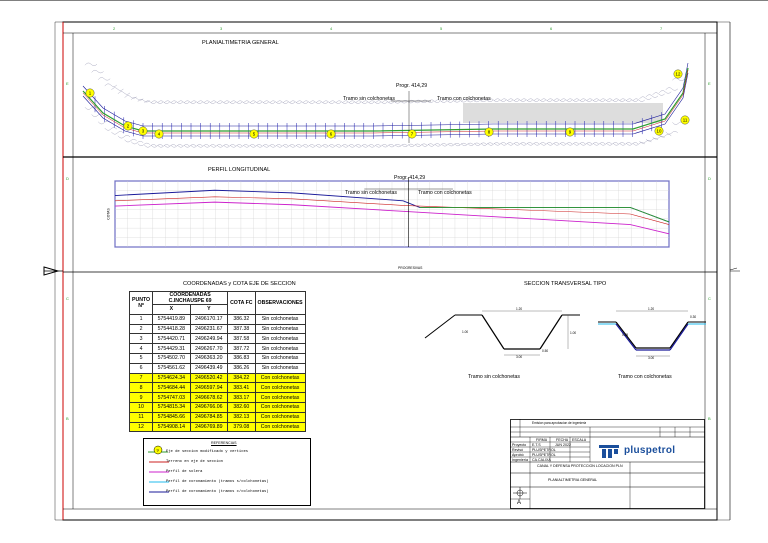 This screenshot has height=543, width=768. What do you see at coordinates (565, 284) in the screenshot?
I see `section-title: SECCION TRANSVERSAL TIPO` at bounding box center [565, 284].